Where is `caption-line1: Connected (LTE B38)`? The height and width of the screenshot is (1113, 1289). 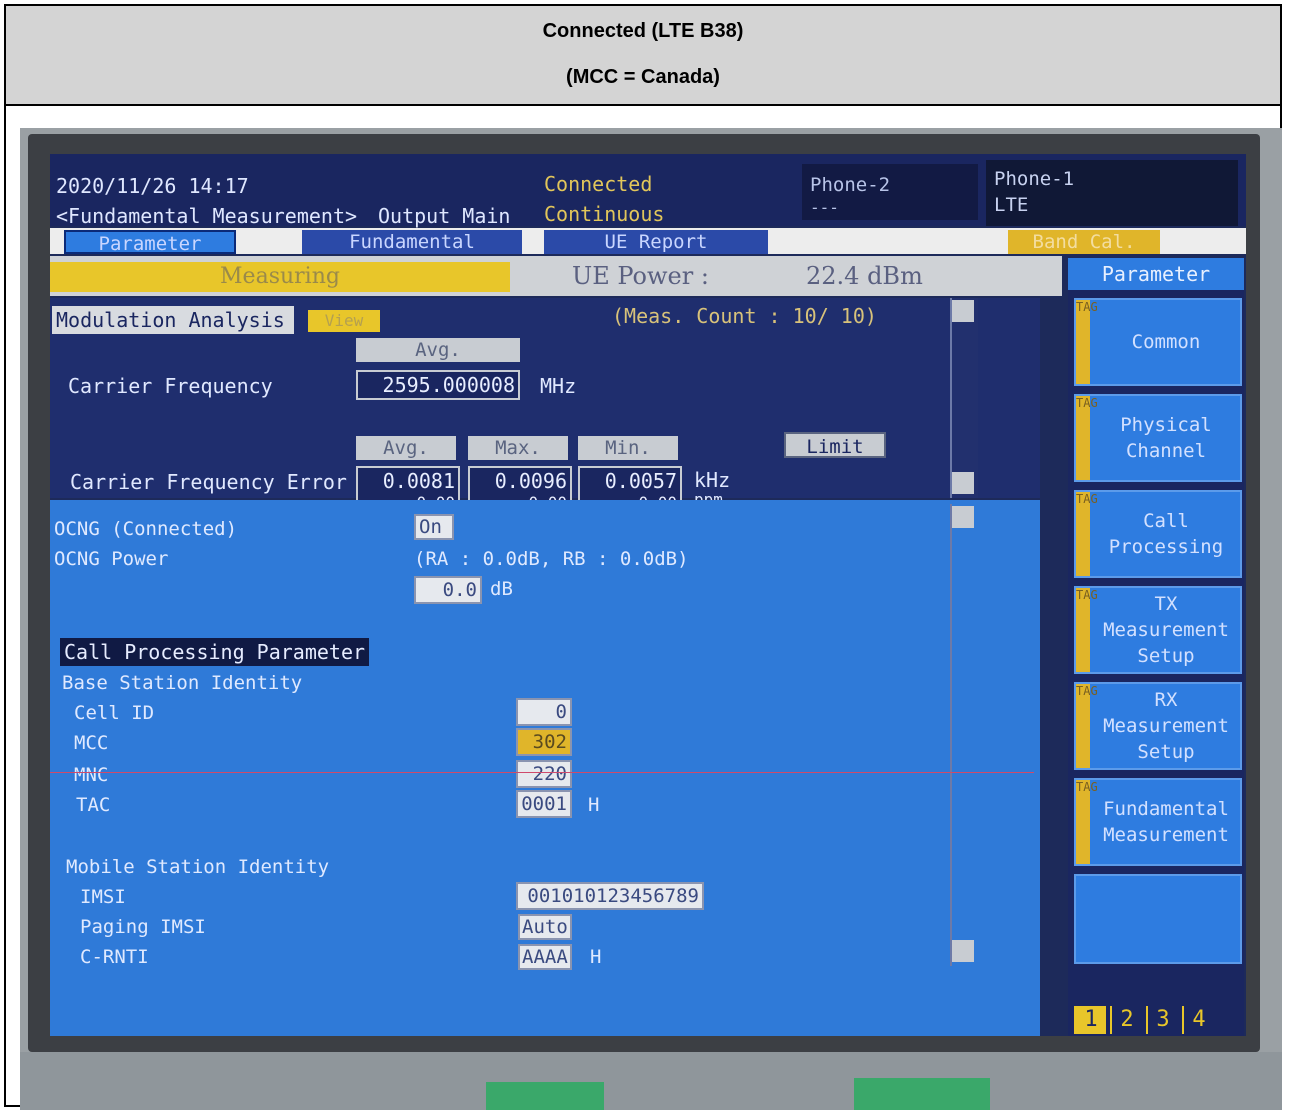
caption-line1: Connected (LTE B38) is located at coordinates (643, 31).